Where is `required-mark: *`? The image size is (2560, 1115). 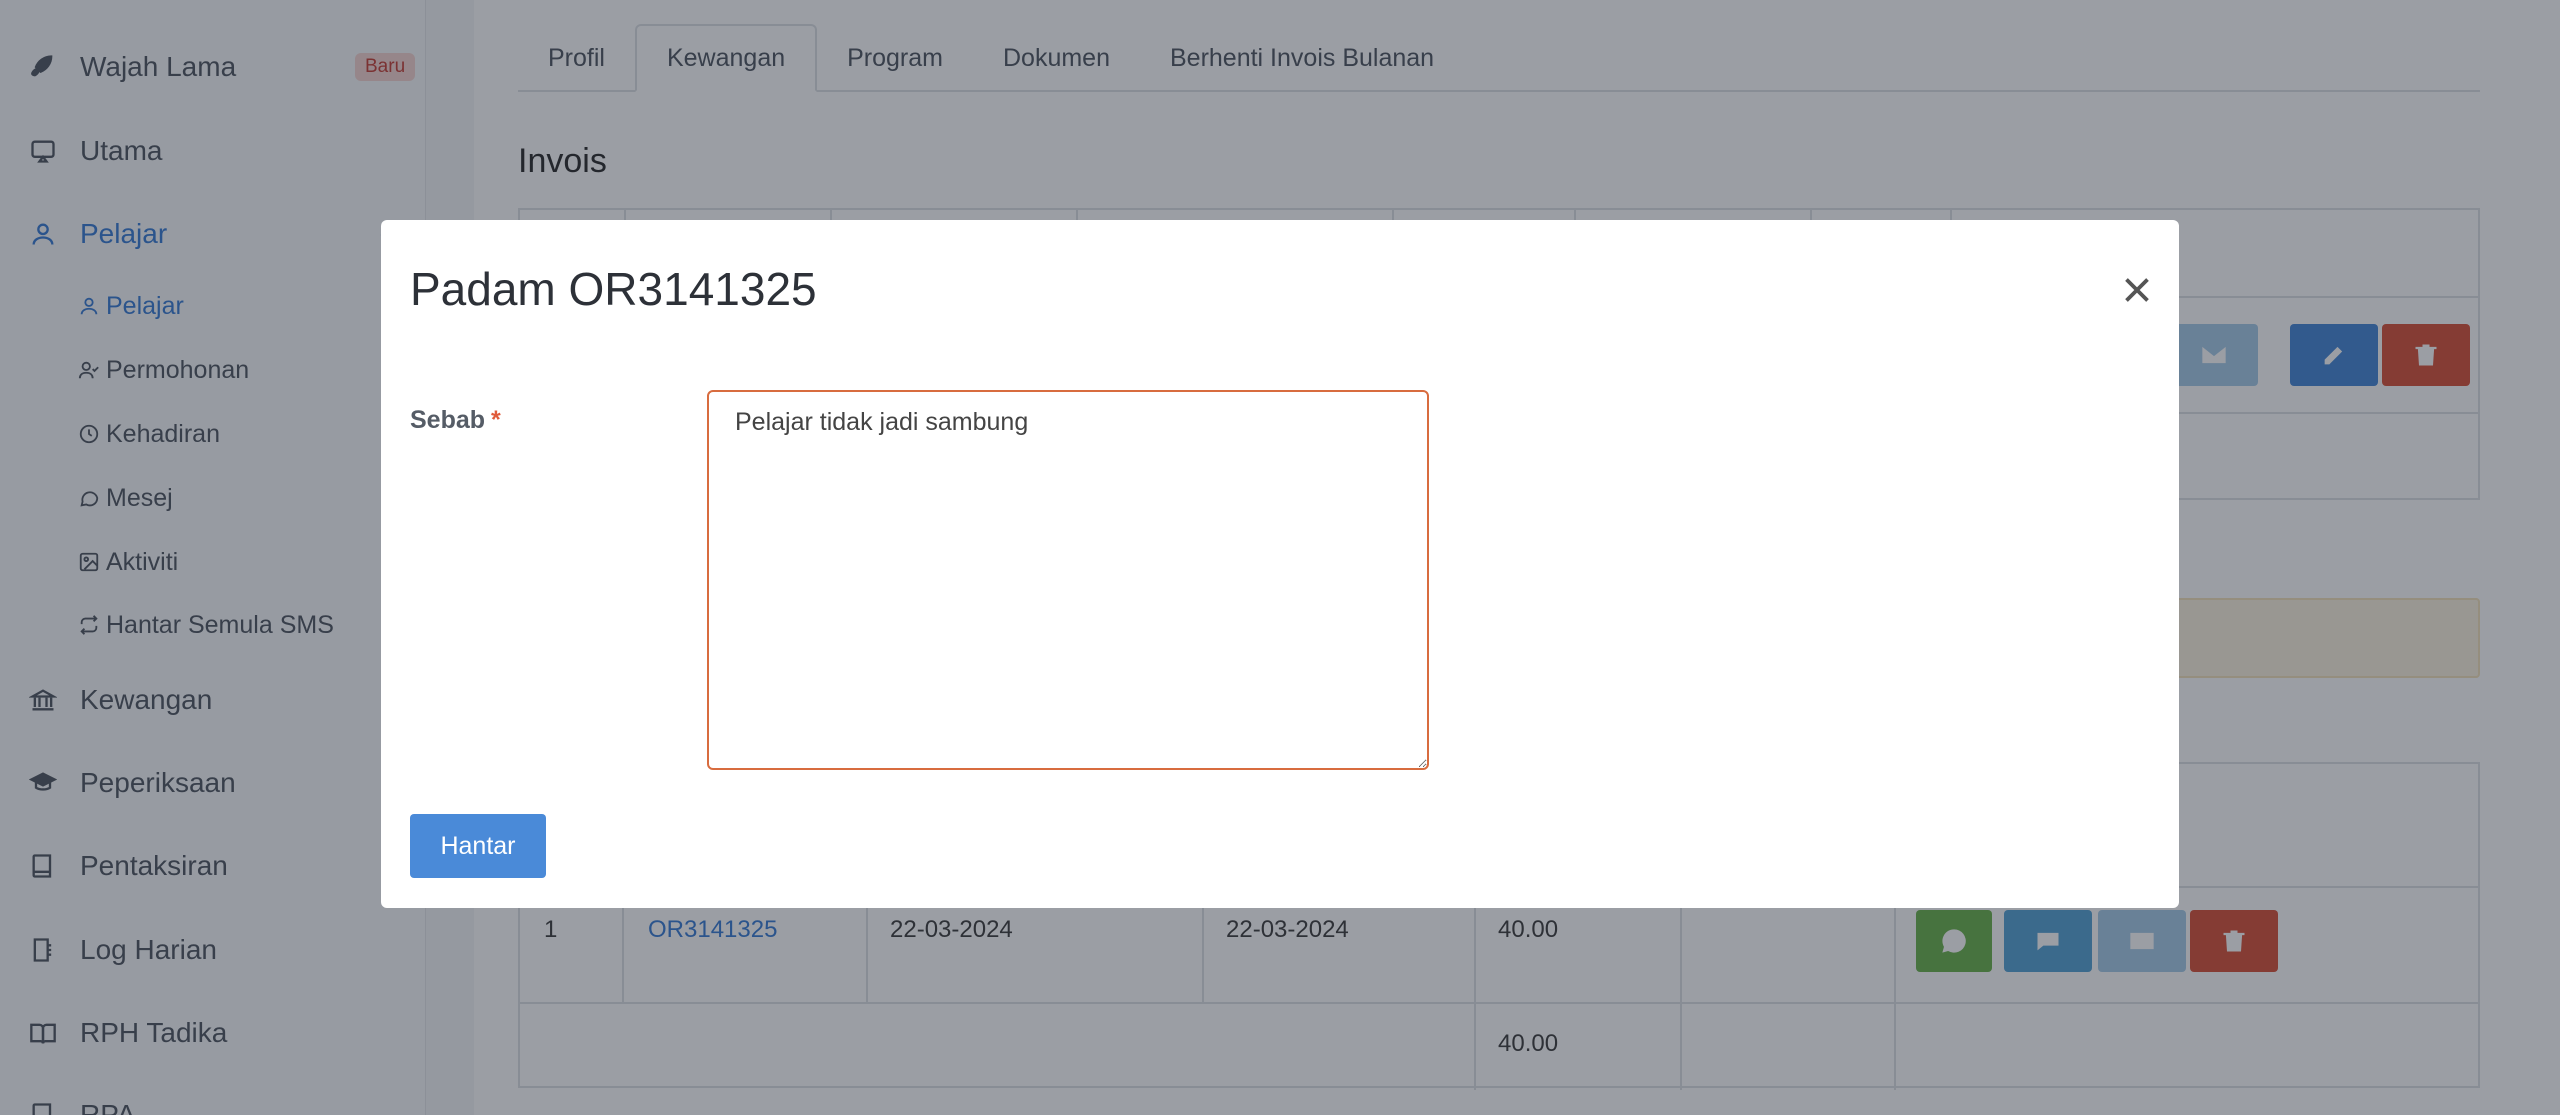
required-mark: * is located at coordinates (496, 420).